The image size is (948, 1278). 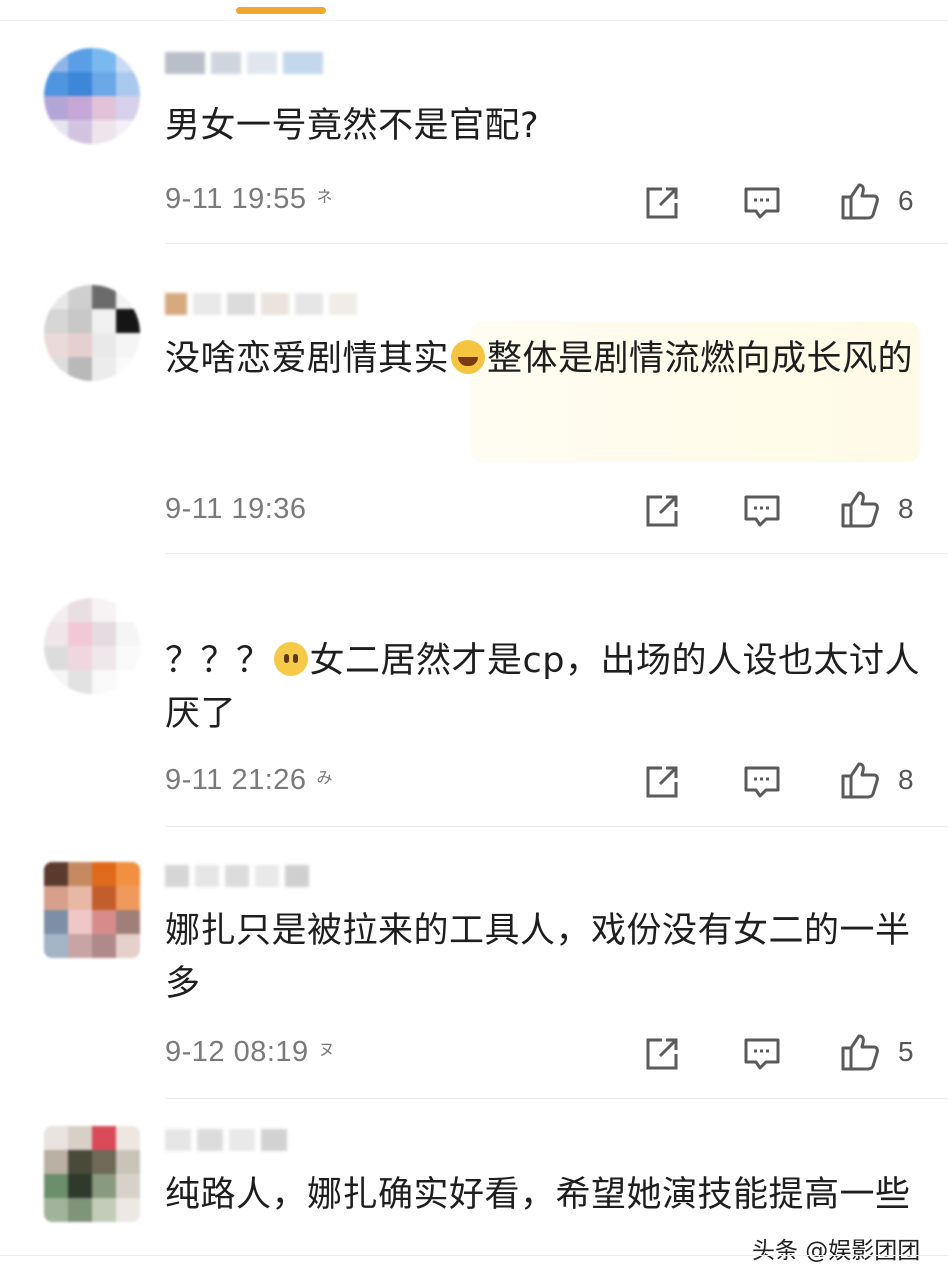 What do you see at coordinates (325, 197) in the screenshot?
I see `source-mark: ネ` at bounding box center [325, 197].